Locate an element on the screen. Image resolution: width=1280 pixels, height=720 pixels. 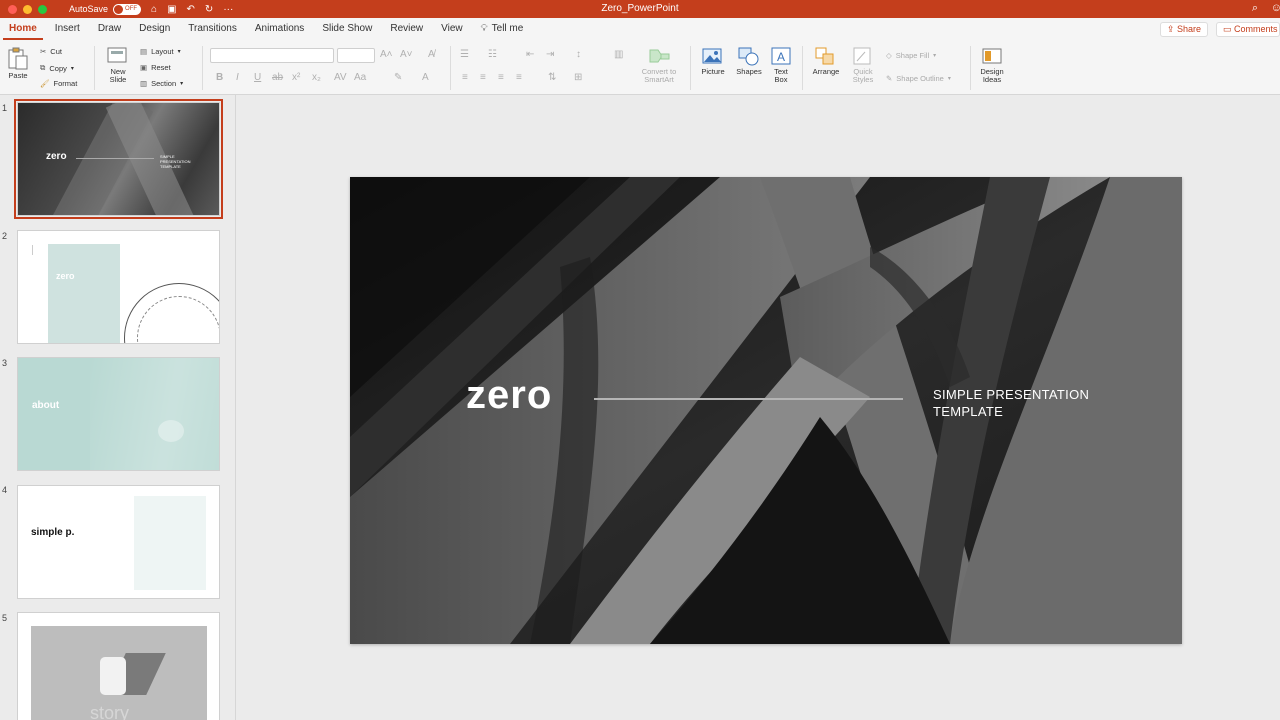
bold-icon: B is located at coordinates (219, 77).